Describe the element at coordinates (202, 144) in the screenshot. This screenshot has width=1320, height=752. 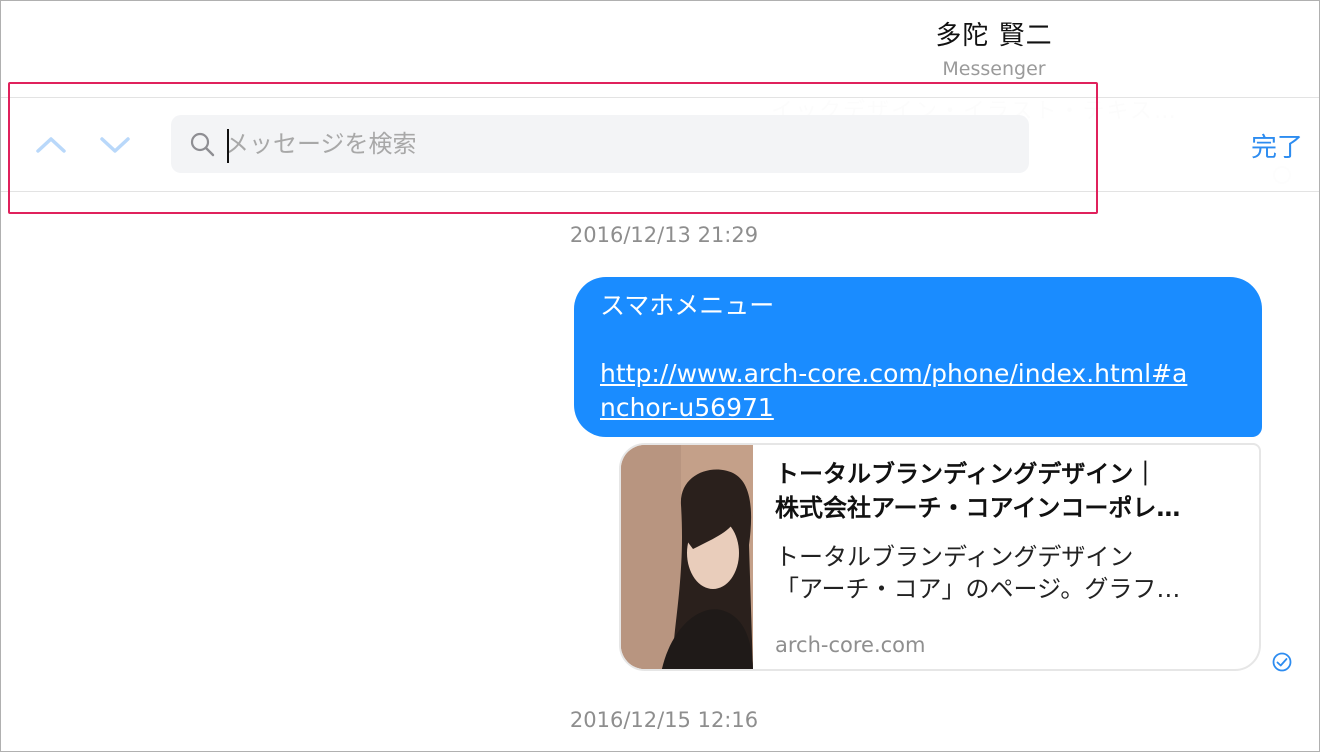
I see `search-icon` at that location.